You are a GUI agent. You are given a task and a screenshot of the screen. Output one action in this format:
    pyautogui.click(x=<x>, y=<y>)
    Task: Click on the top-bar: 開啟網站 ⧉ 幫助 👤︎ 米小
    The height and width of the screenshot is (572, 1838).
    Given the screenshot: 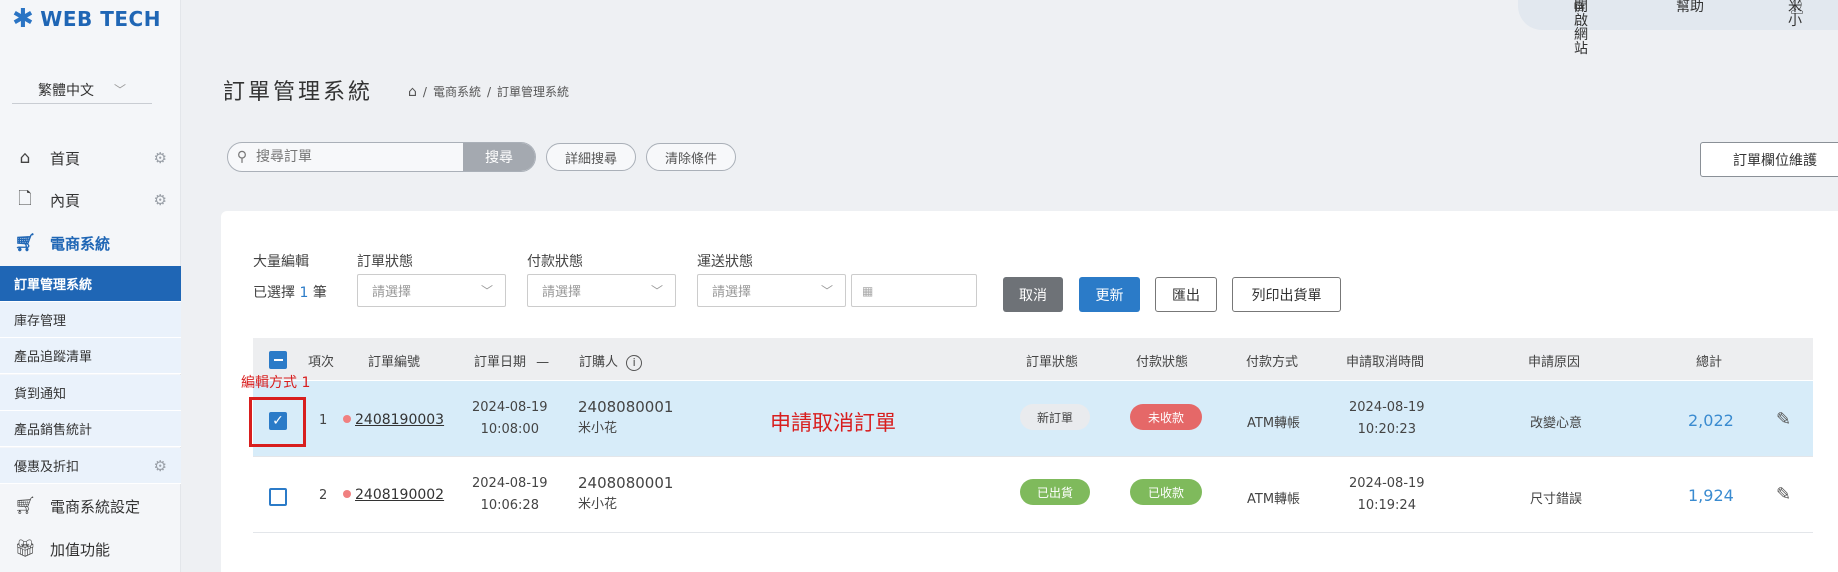 What is the action you would take?
    pyautogui.click(x=1678, y=28)
    